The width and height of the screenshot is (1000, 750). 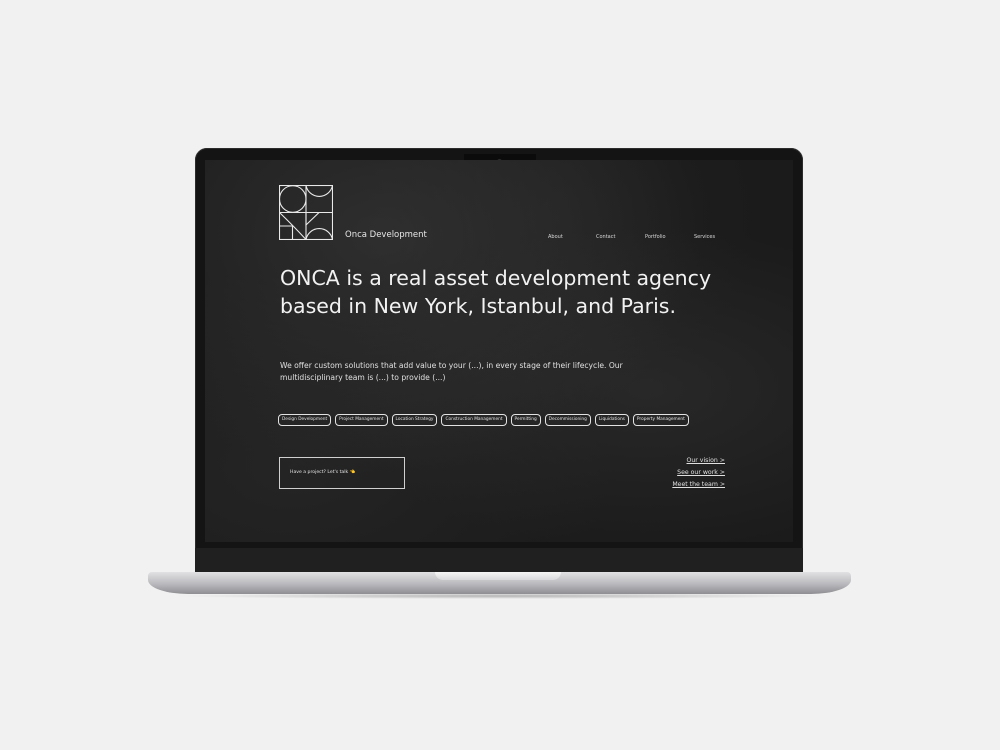 What do you see at coordinates (414, 420) in the screenshot?
I see `tag-location-strategy: Location Strategy` at bounding box center [414, 420].